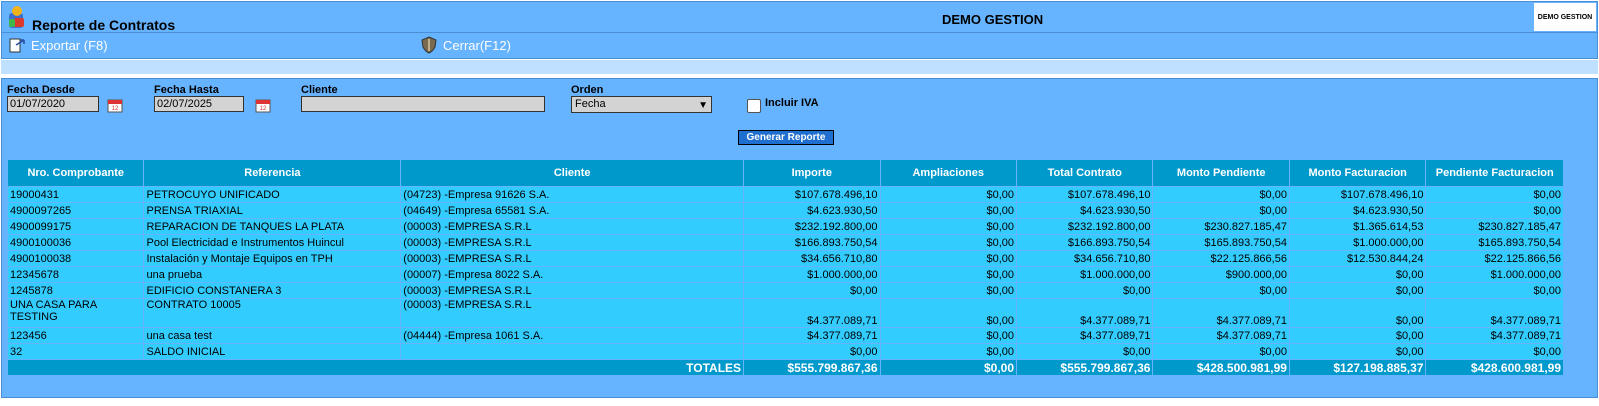  Describe the element at coordinates (786, 137) in the screenshot. I see `generate-report-button: Generar Reporte` at that location.